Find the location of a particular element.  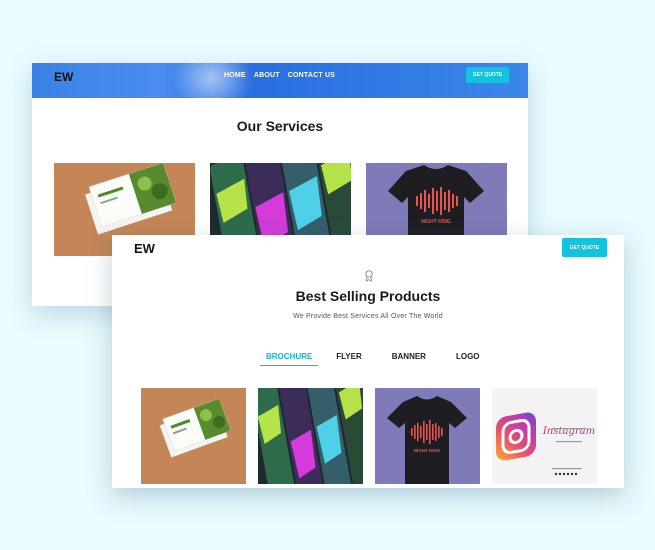

tab-flyer: FLYER is located at coordinates (349, 359).